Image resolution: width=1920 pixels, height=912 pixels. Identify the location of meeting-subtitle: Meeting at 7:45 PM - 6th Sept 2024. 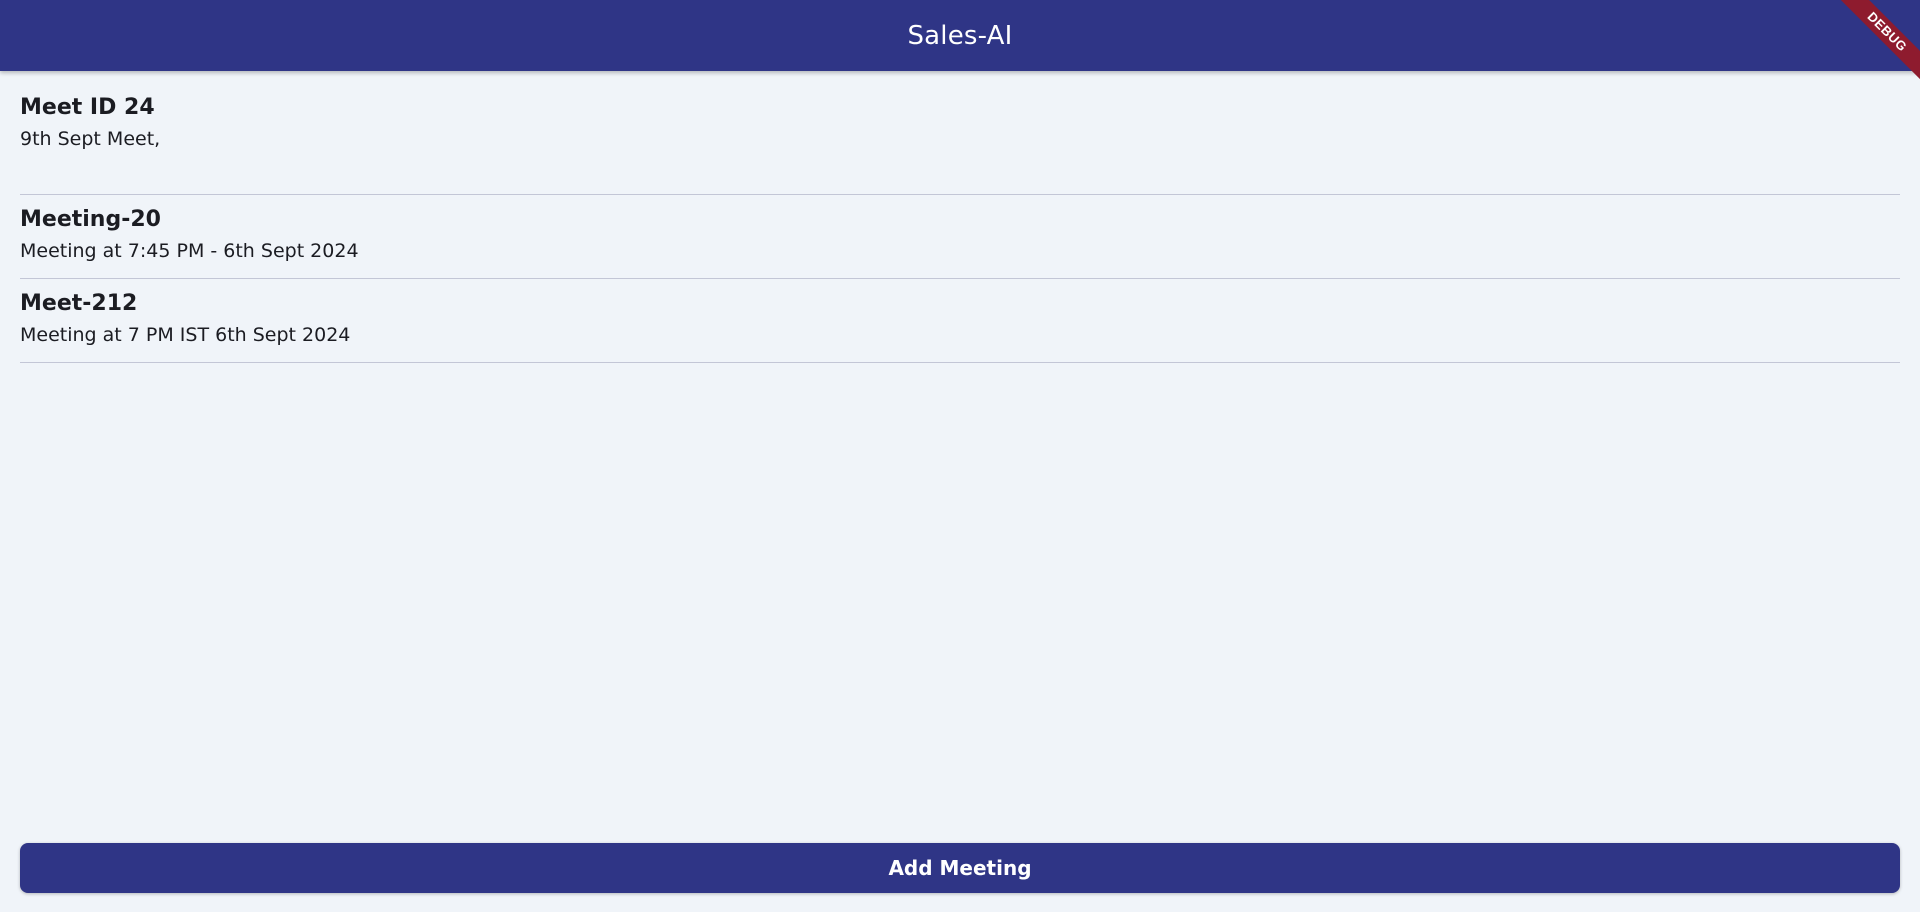
(189, 251).